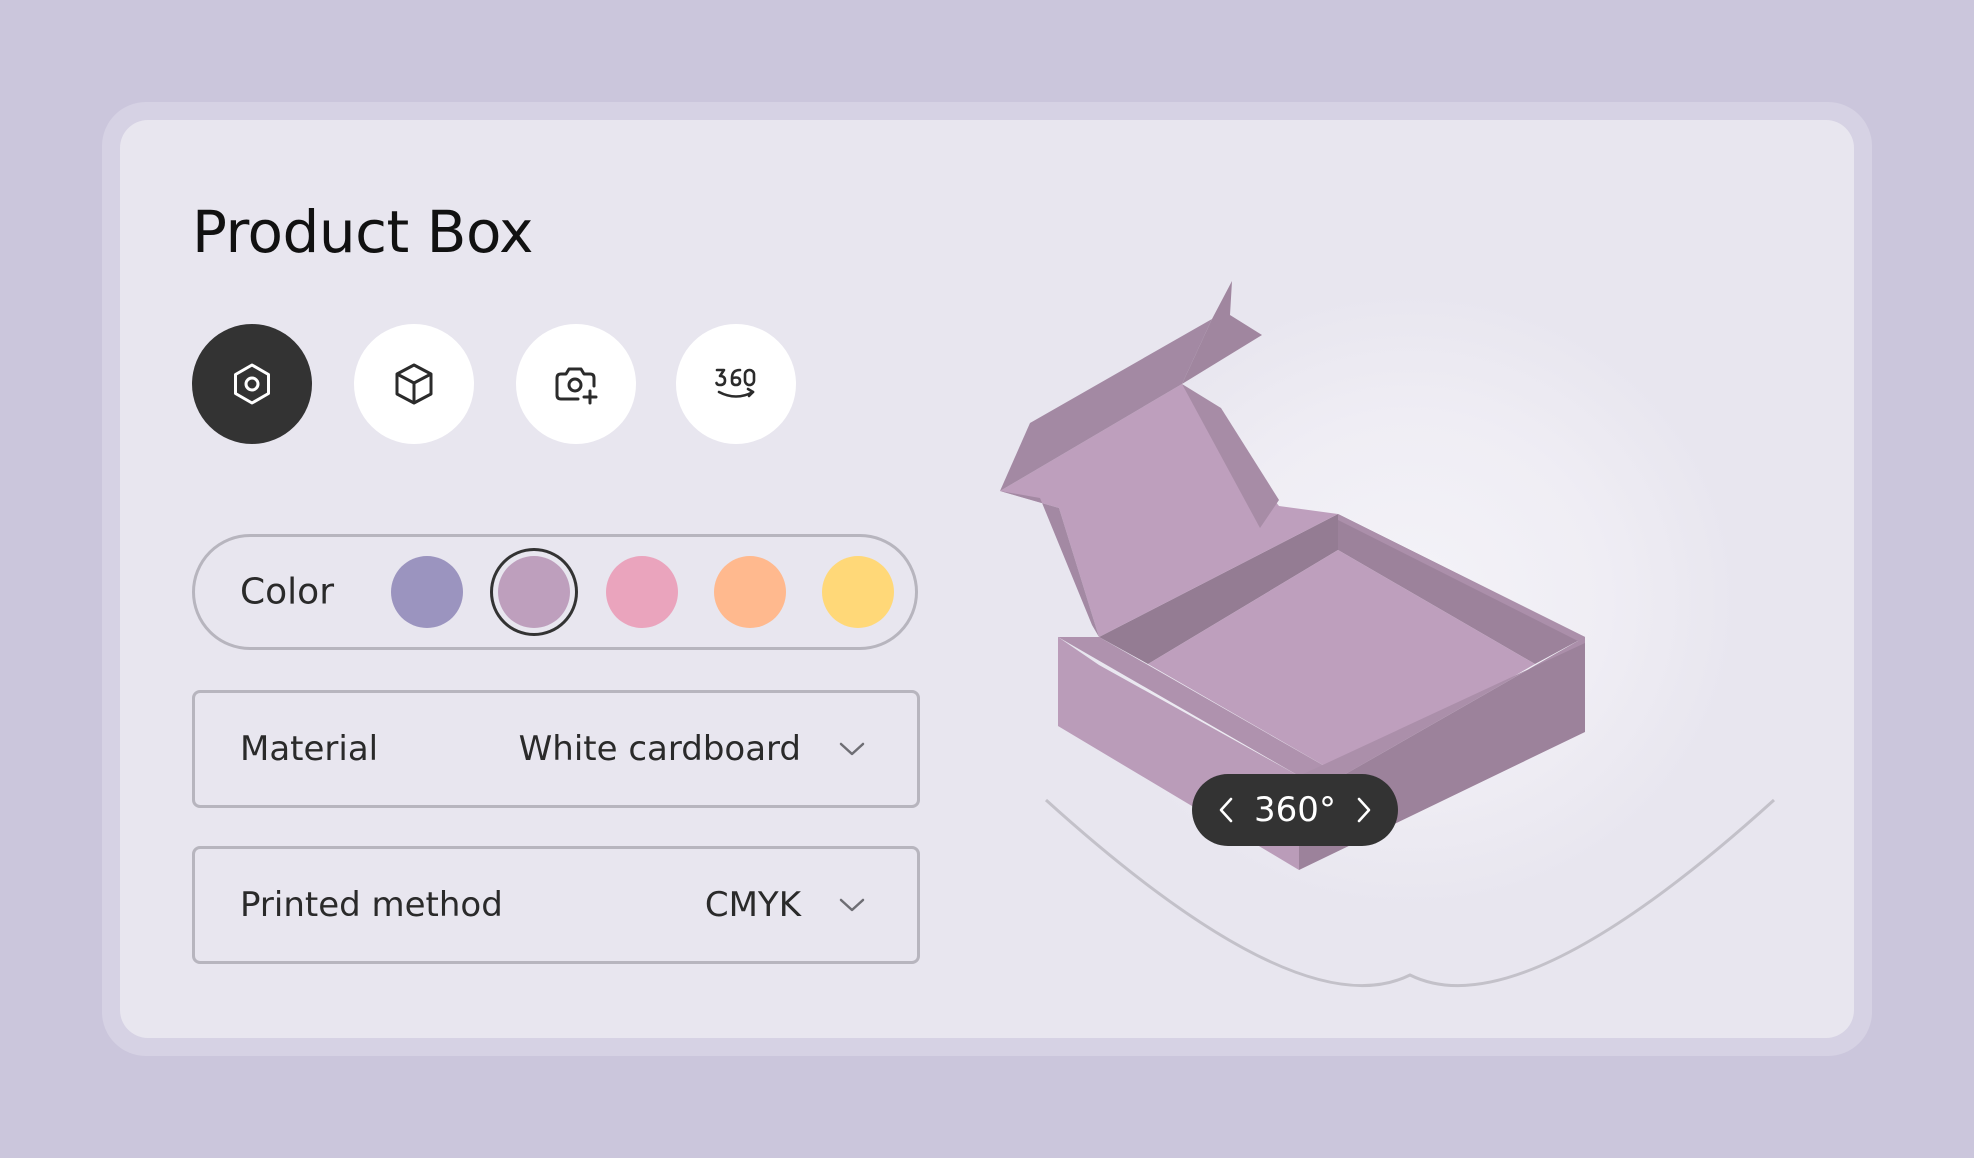  Describe the element at coordinates (1295, 810) in the screenshot. I see `rotation-control: 360°` at that location.